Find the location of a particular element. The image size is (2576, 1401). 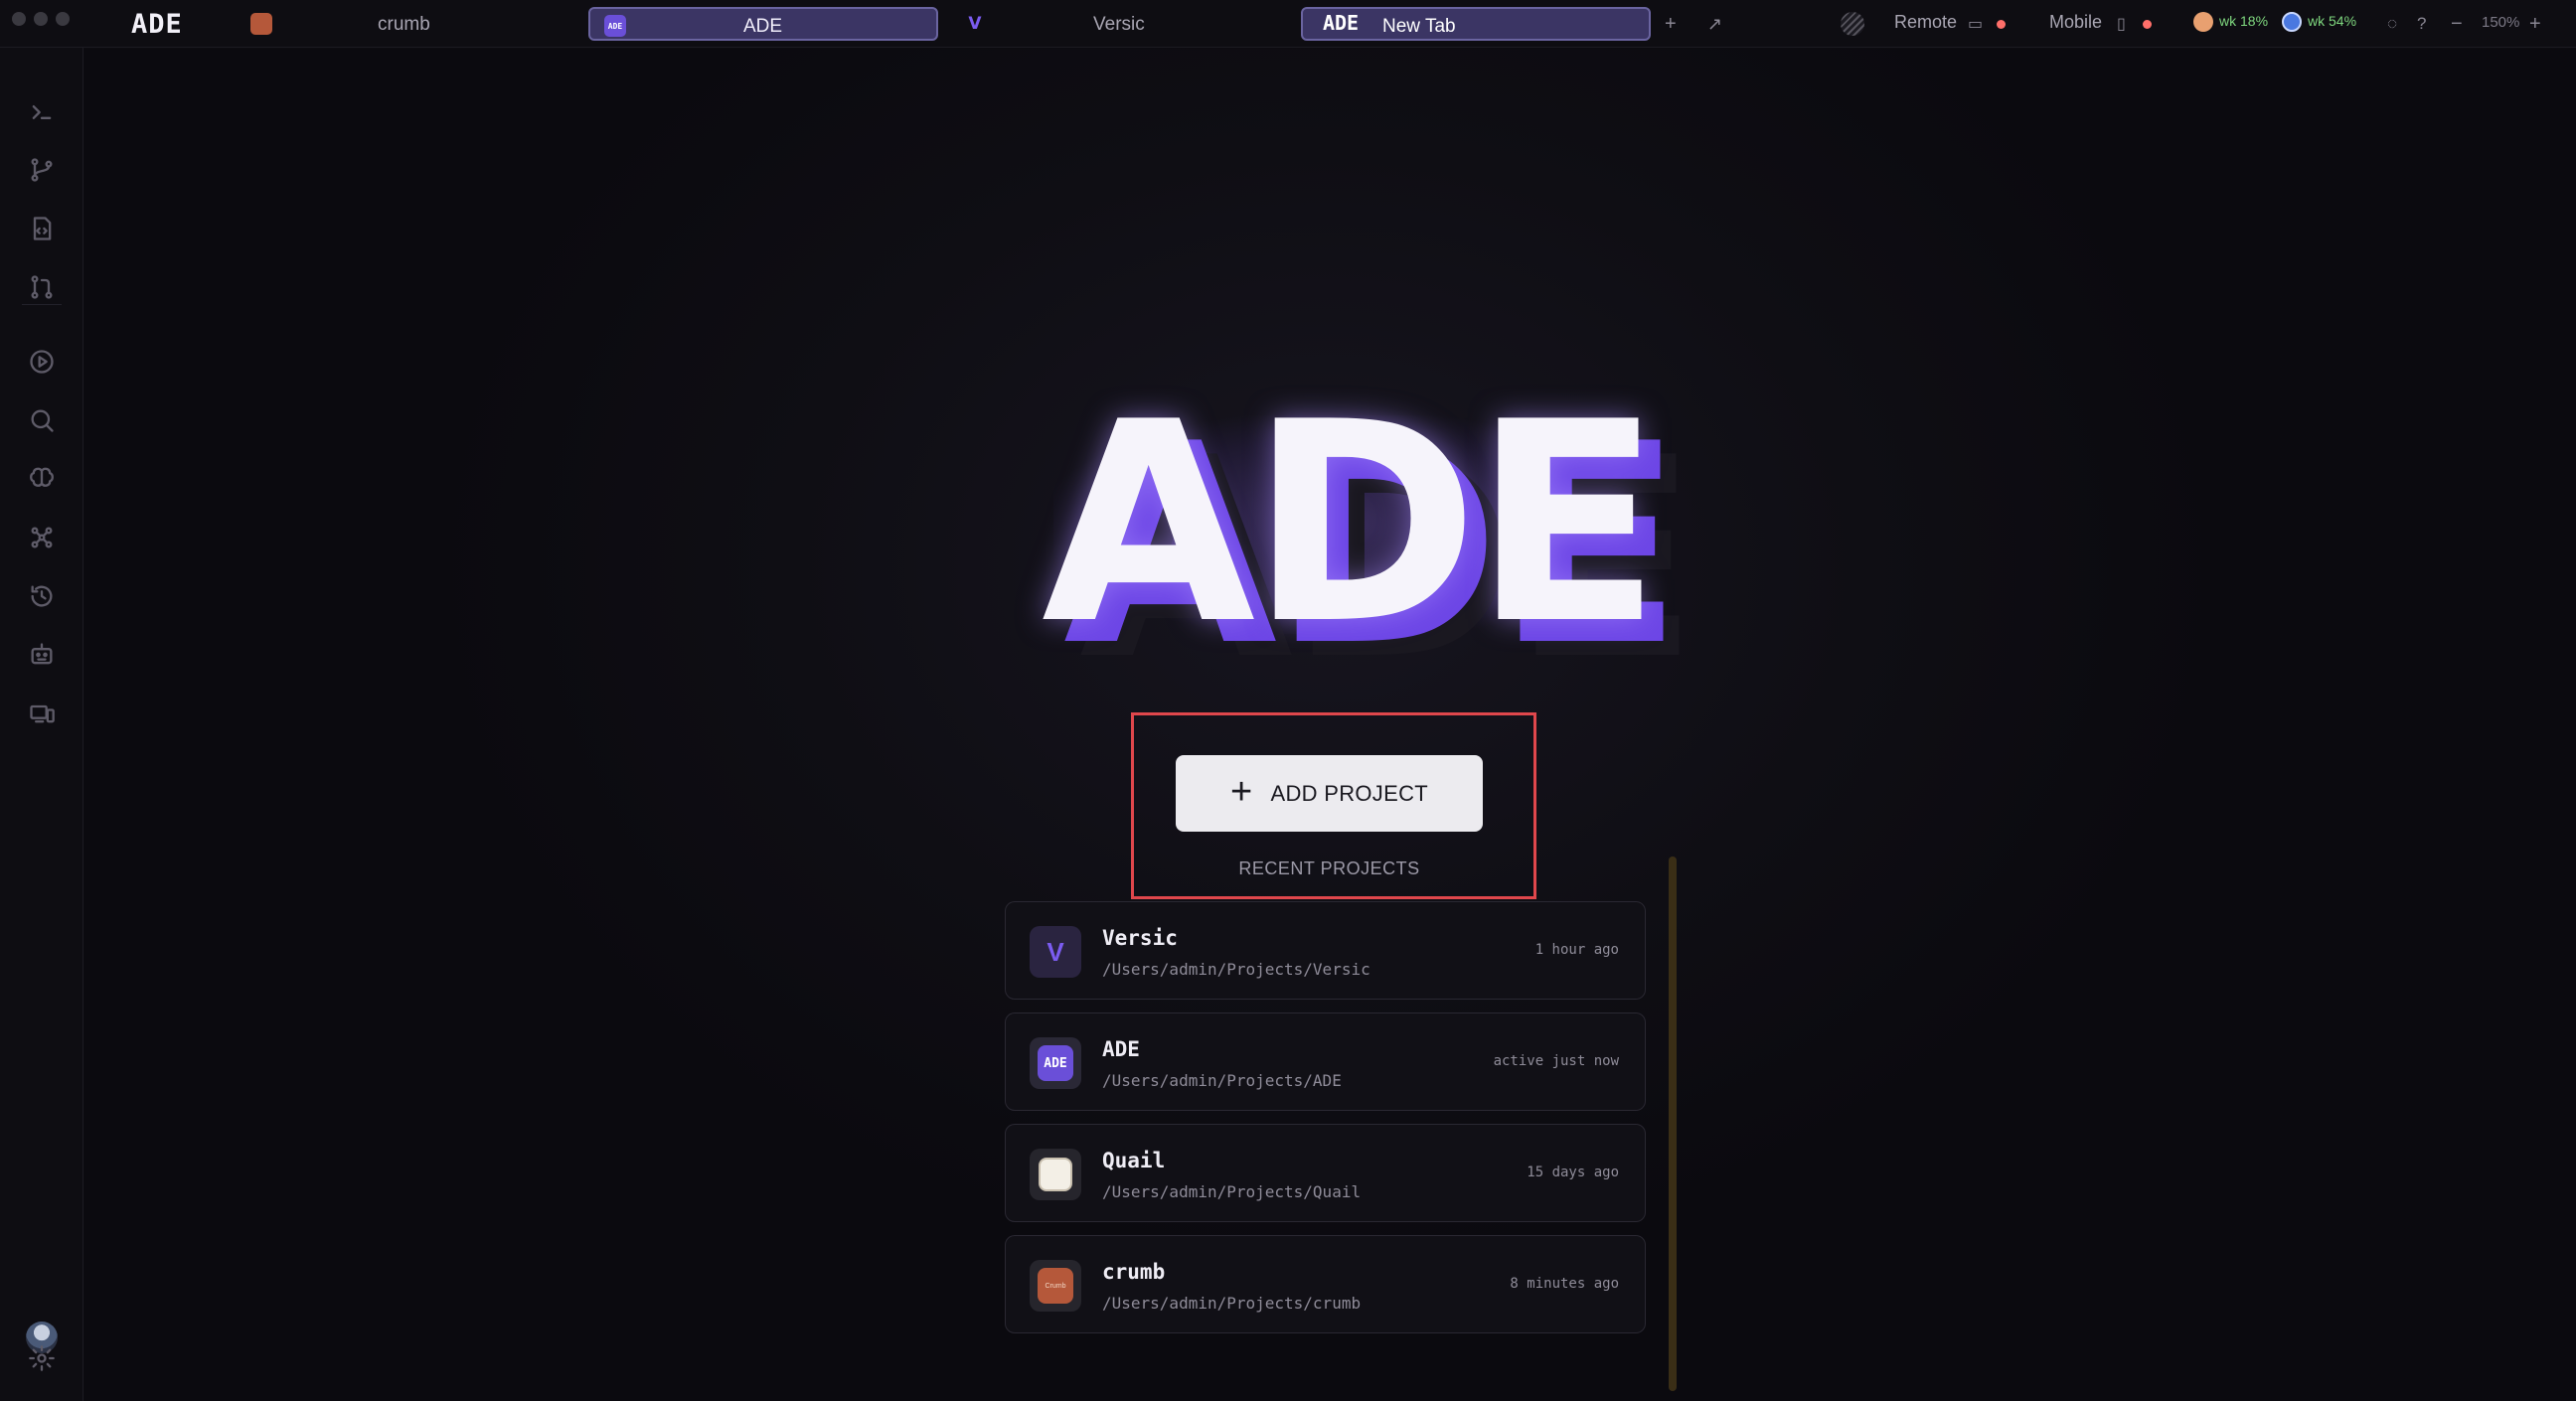

project-name: Versic is located at coordinates (1140, 938).